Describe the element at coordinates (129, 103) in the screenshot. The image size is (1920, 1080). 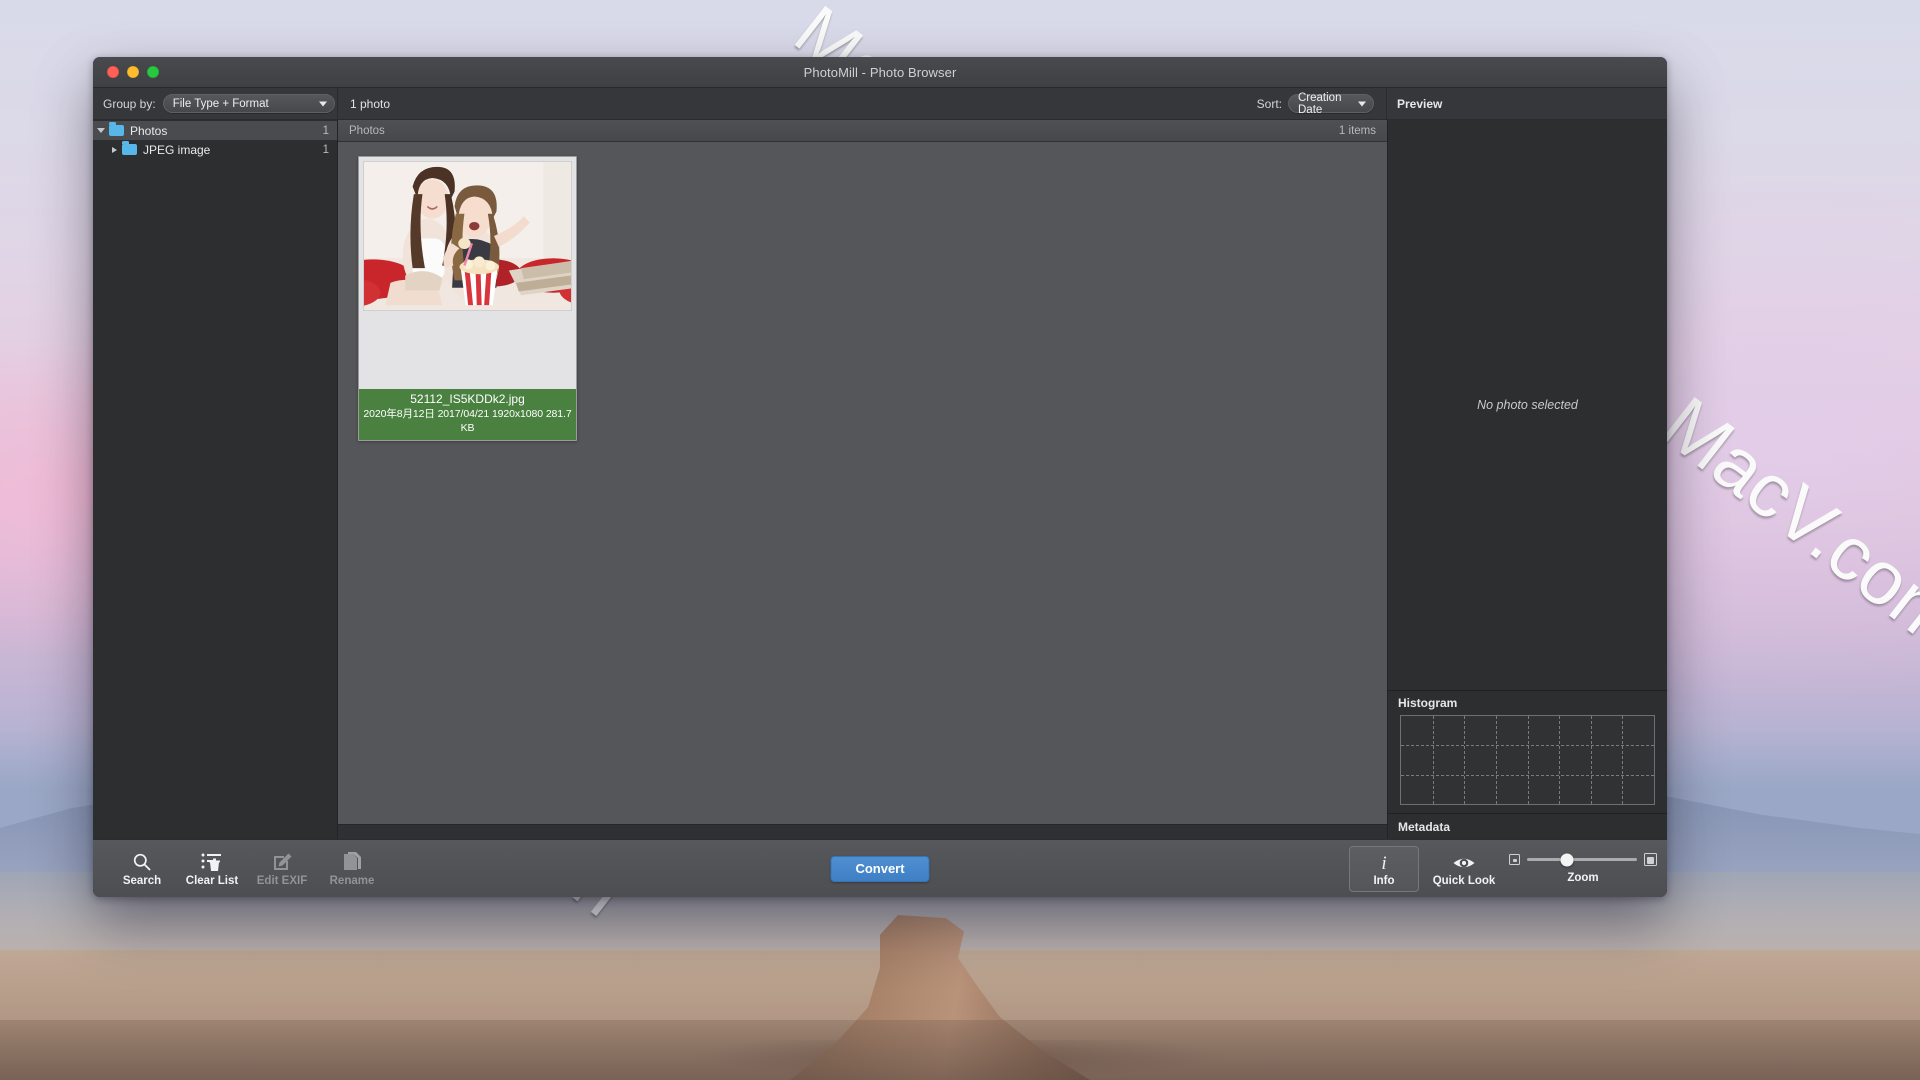
I see `group-by-label: Group by:` at that location.